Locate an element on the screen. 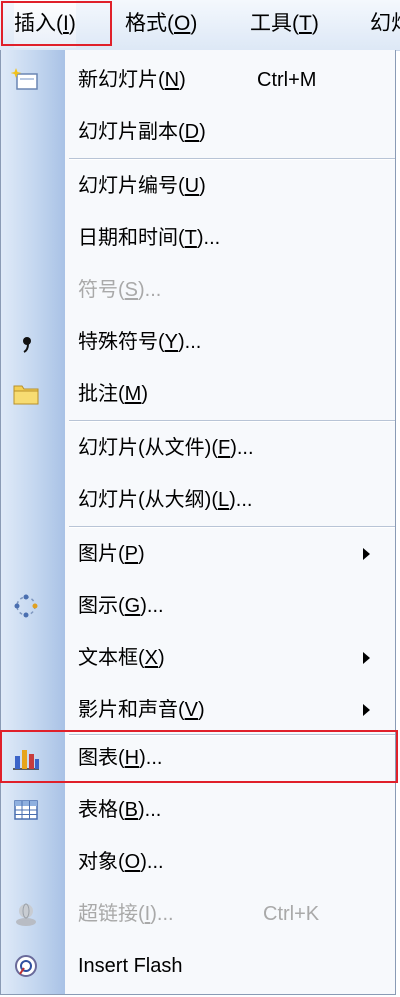  chart-item-highlight-box is located at coordinates (199, 756).